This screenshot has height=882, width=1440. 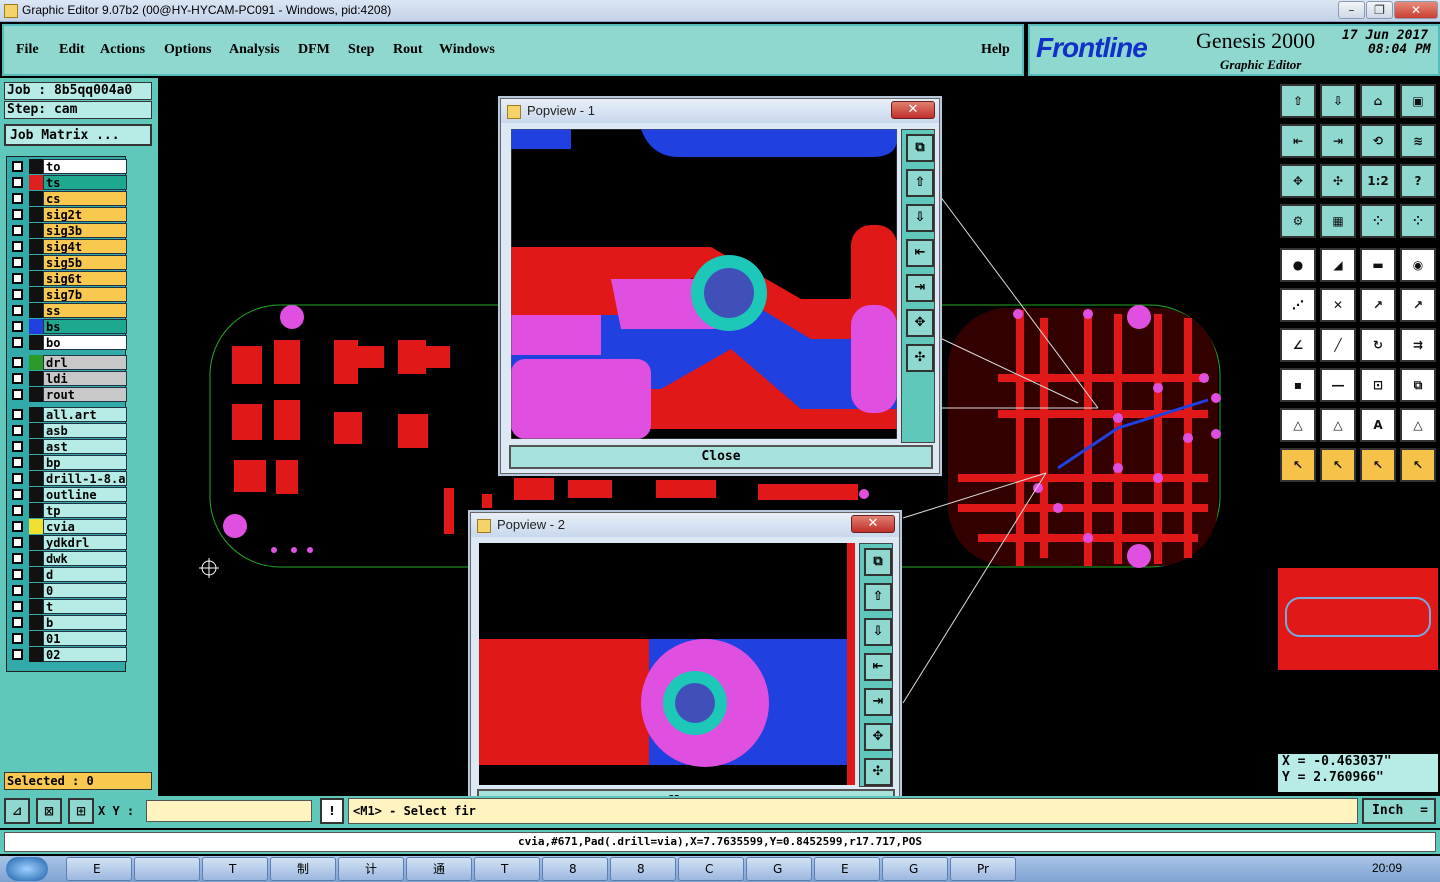 I want to click on pad-icon: ●, so click(x=1298, y=265).